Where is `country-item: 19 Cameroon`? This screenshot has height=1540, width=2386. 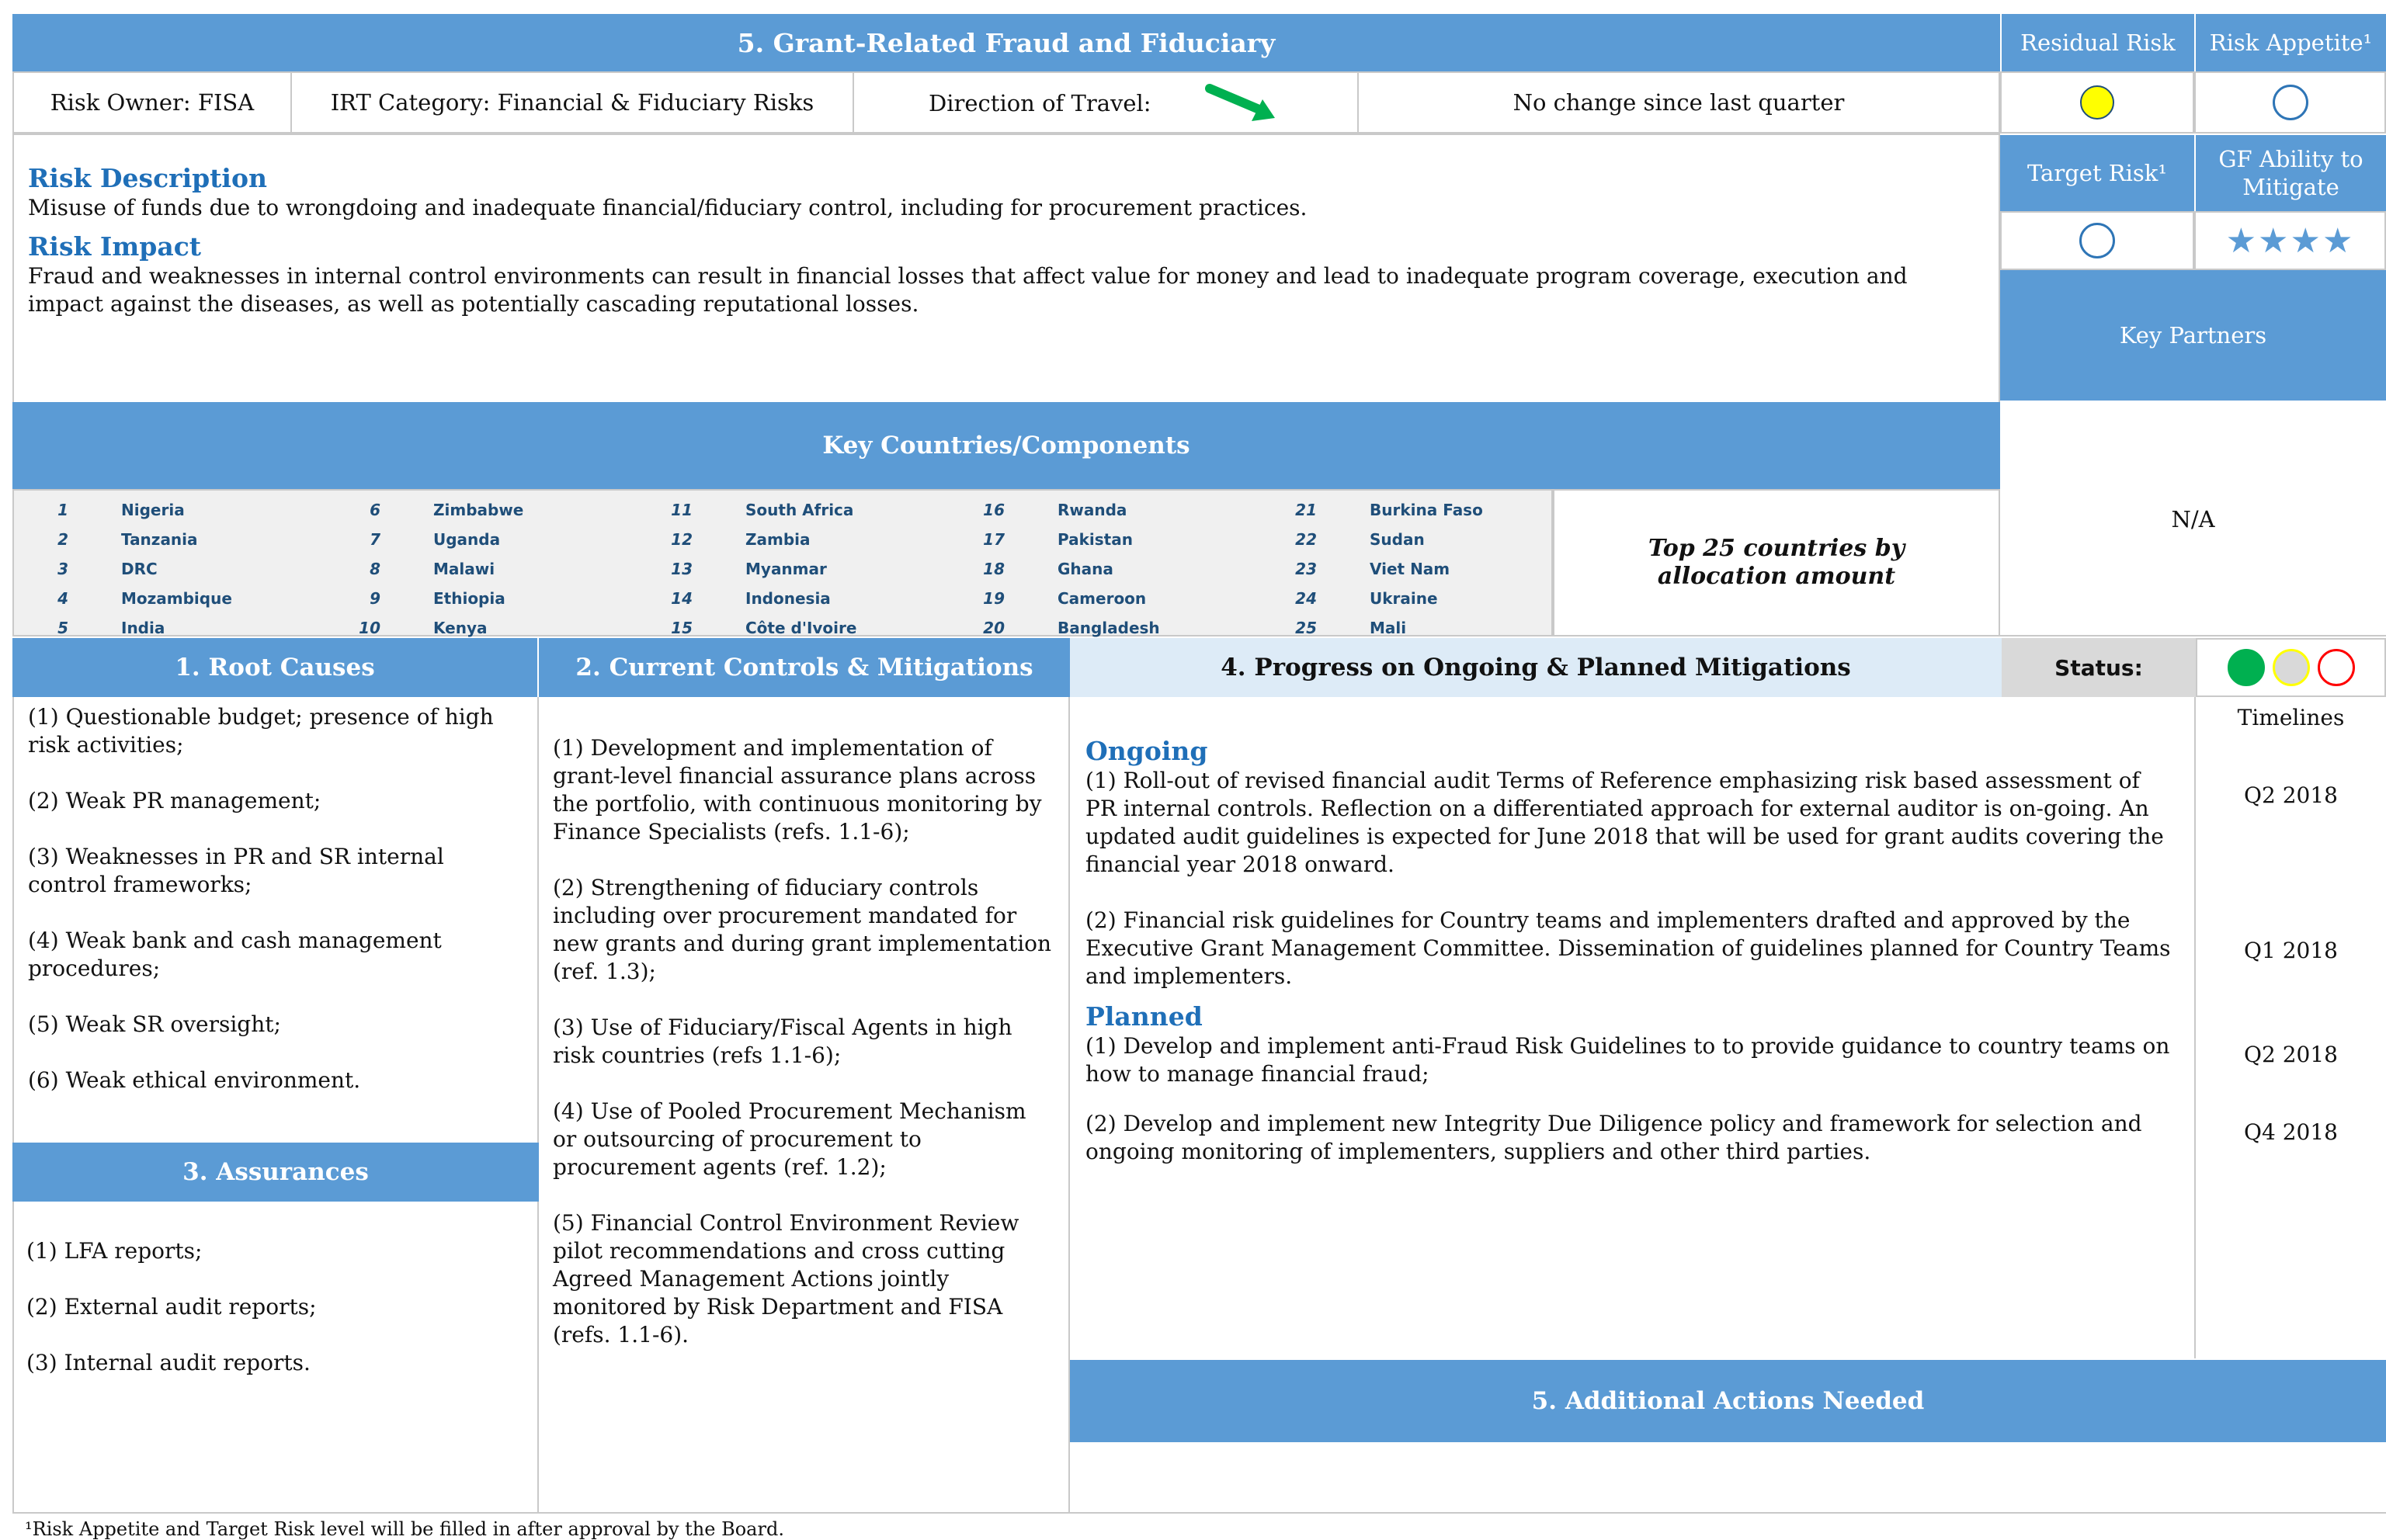
country-item: 19 Cameroon is located at coordinates (1106, 598).